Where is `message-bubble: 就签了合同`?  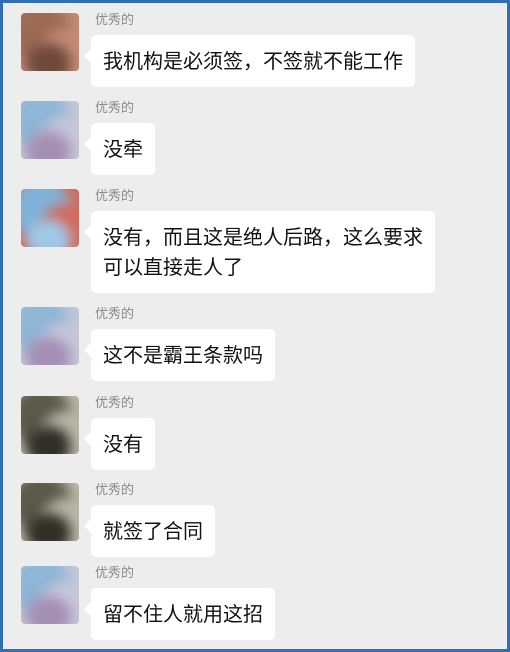
message-bubble: 就签了合同 is located at coordinates (149, 531).